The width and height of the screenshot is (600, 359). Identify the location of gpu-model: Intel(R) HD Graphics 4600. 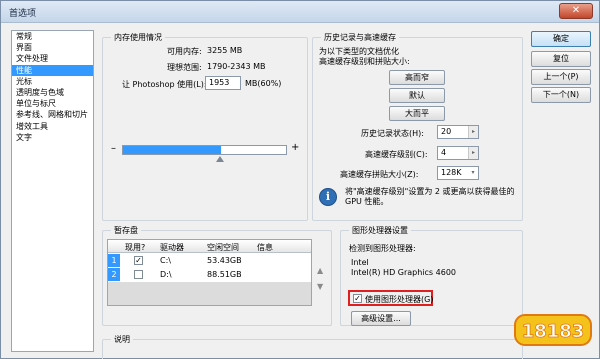
(404, 272).